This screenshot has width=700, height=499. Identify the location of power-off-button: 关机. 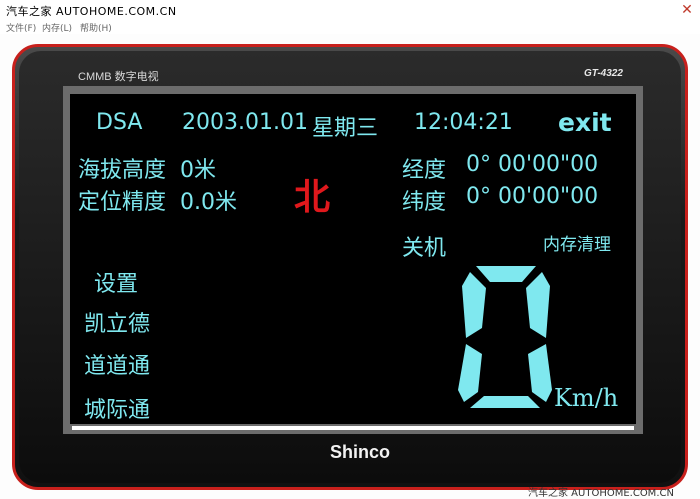
(424, 246).